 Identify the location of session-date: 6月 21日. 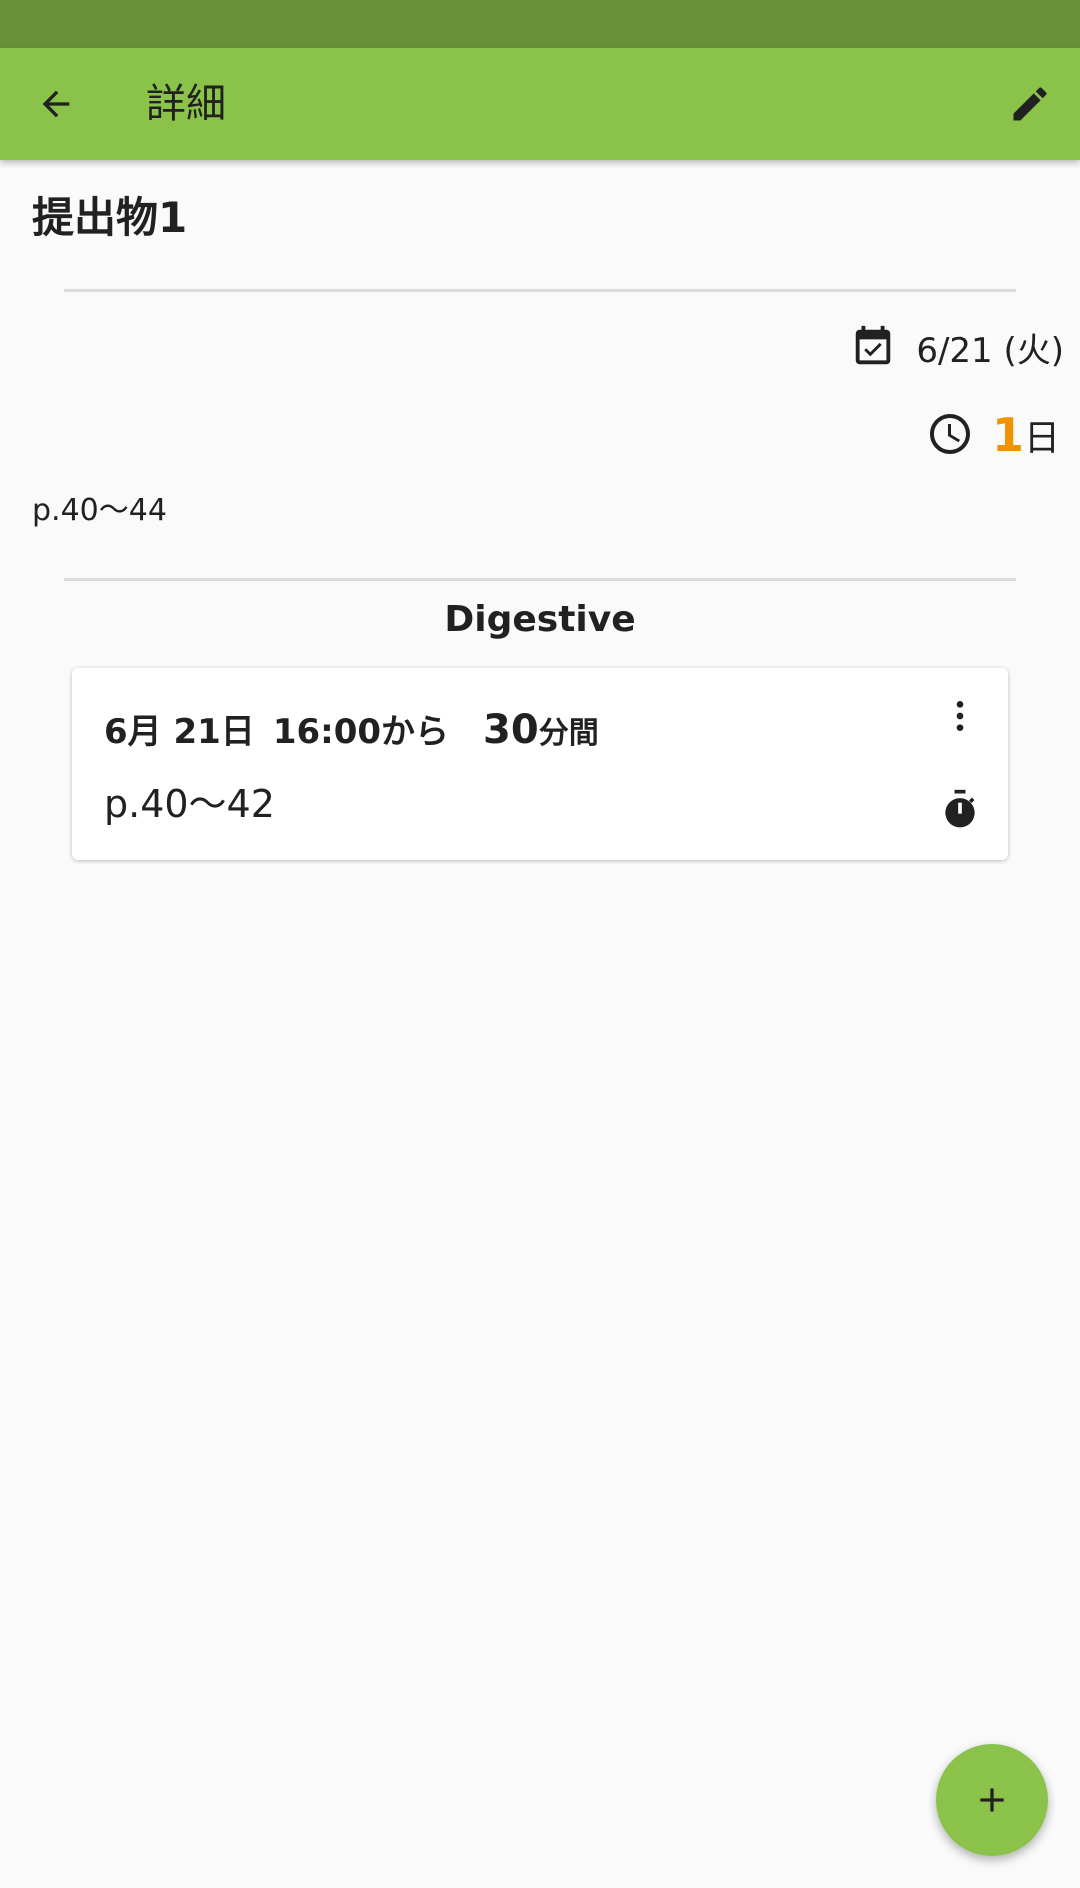
(179, 732).